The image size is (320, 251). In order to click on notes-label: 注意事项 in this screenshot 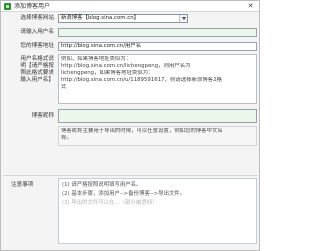, I will do `click(22, 185)`.